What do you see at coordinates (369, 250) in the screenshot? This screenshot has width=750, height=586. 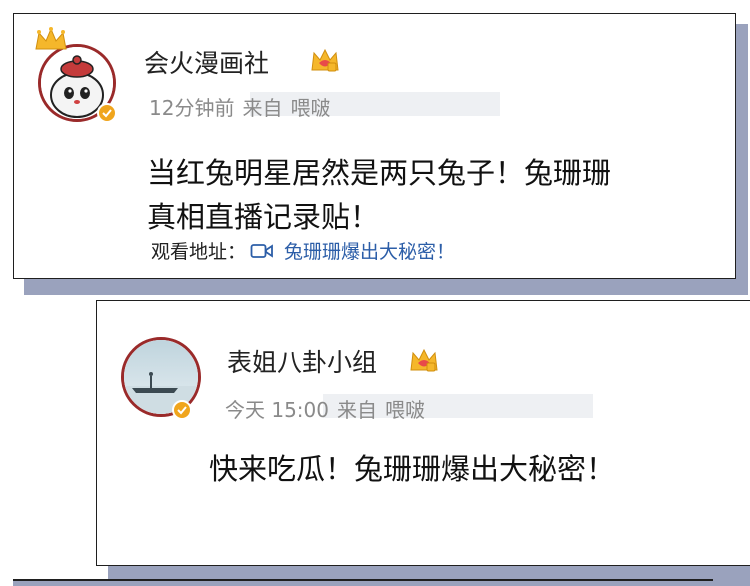 I see `watch-link: 兔珊珊爆出大秘密！` at bounding box center [369, 250].